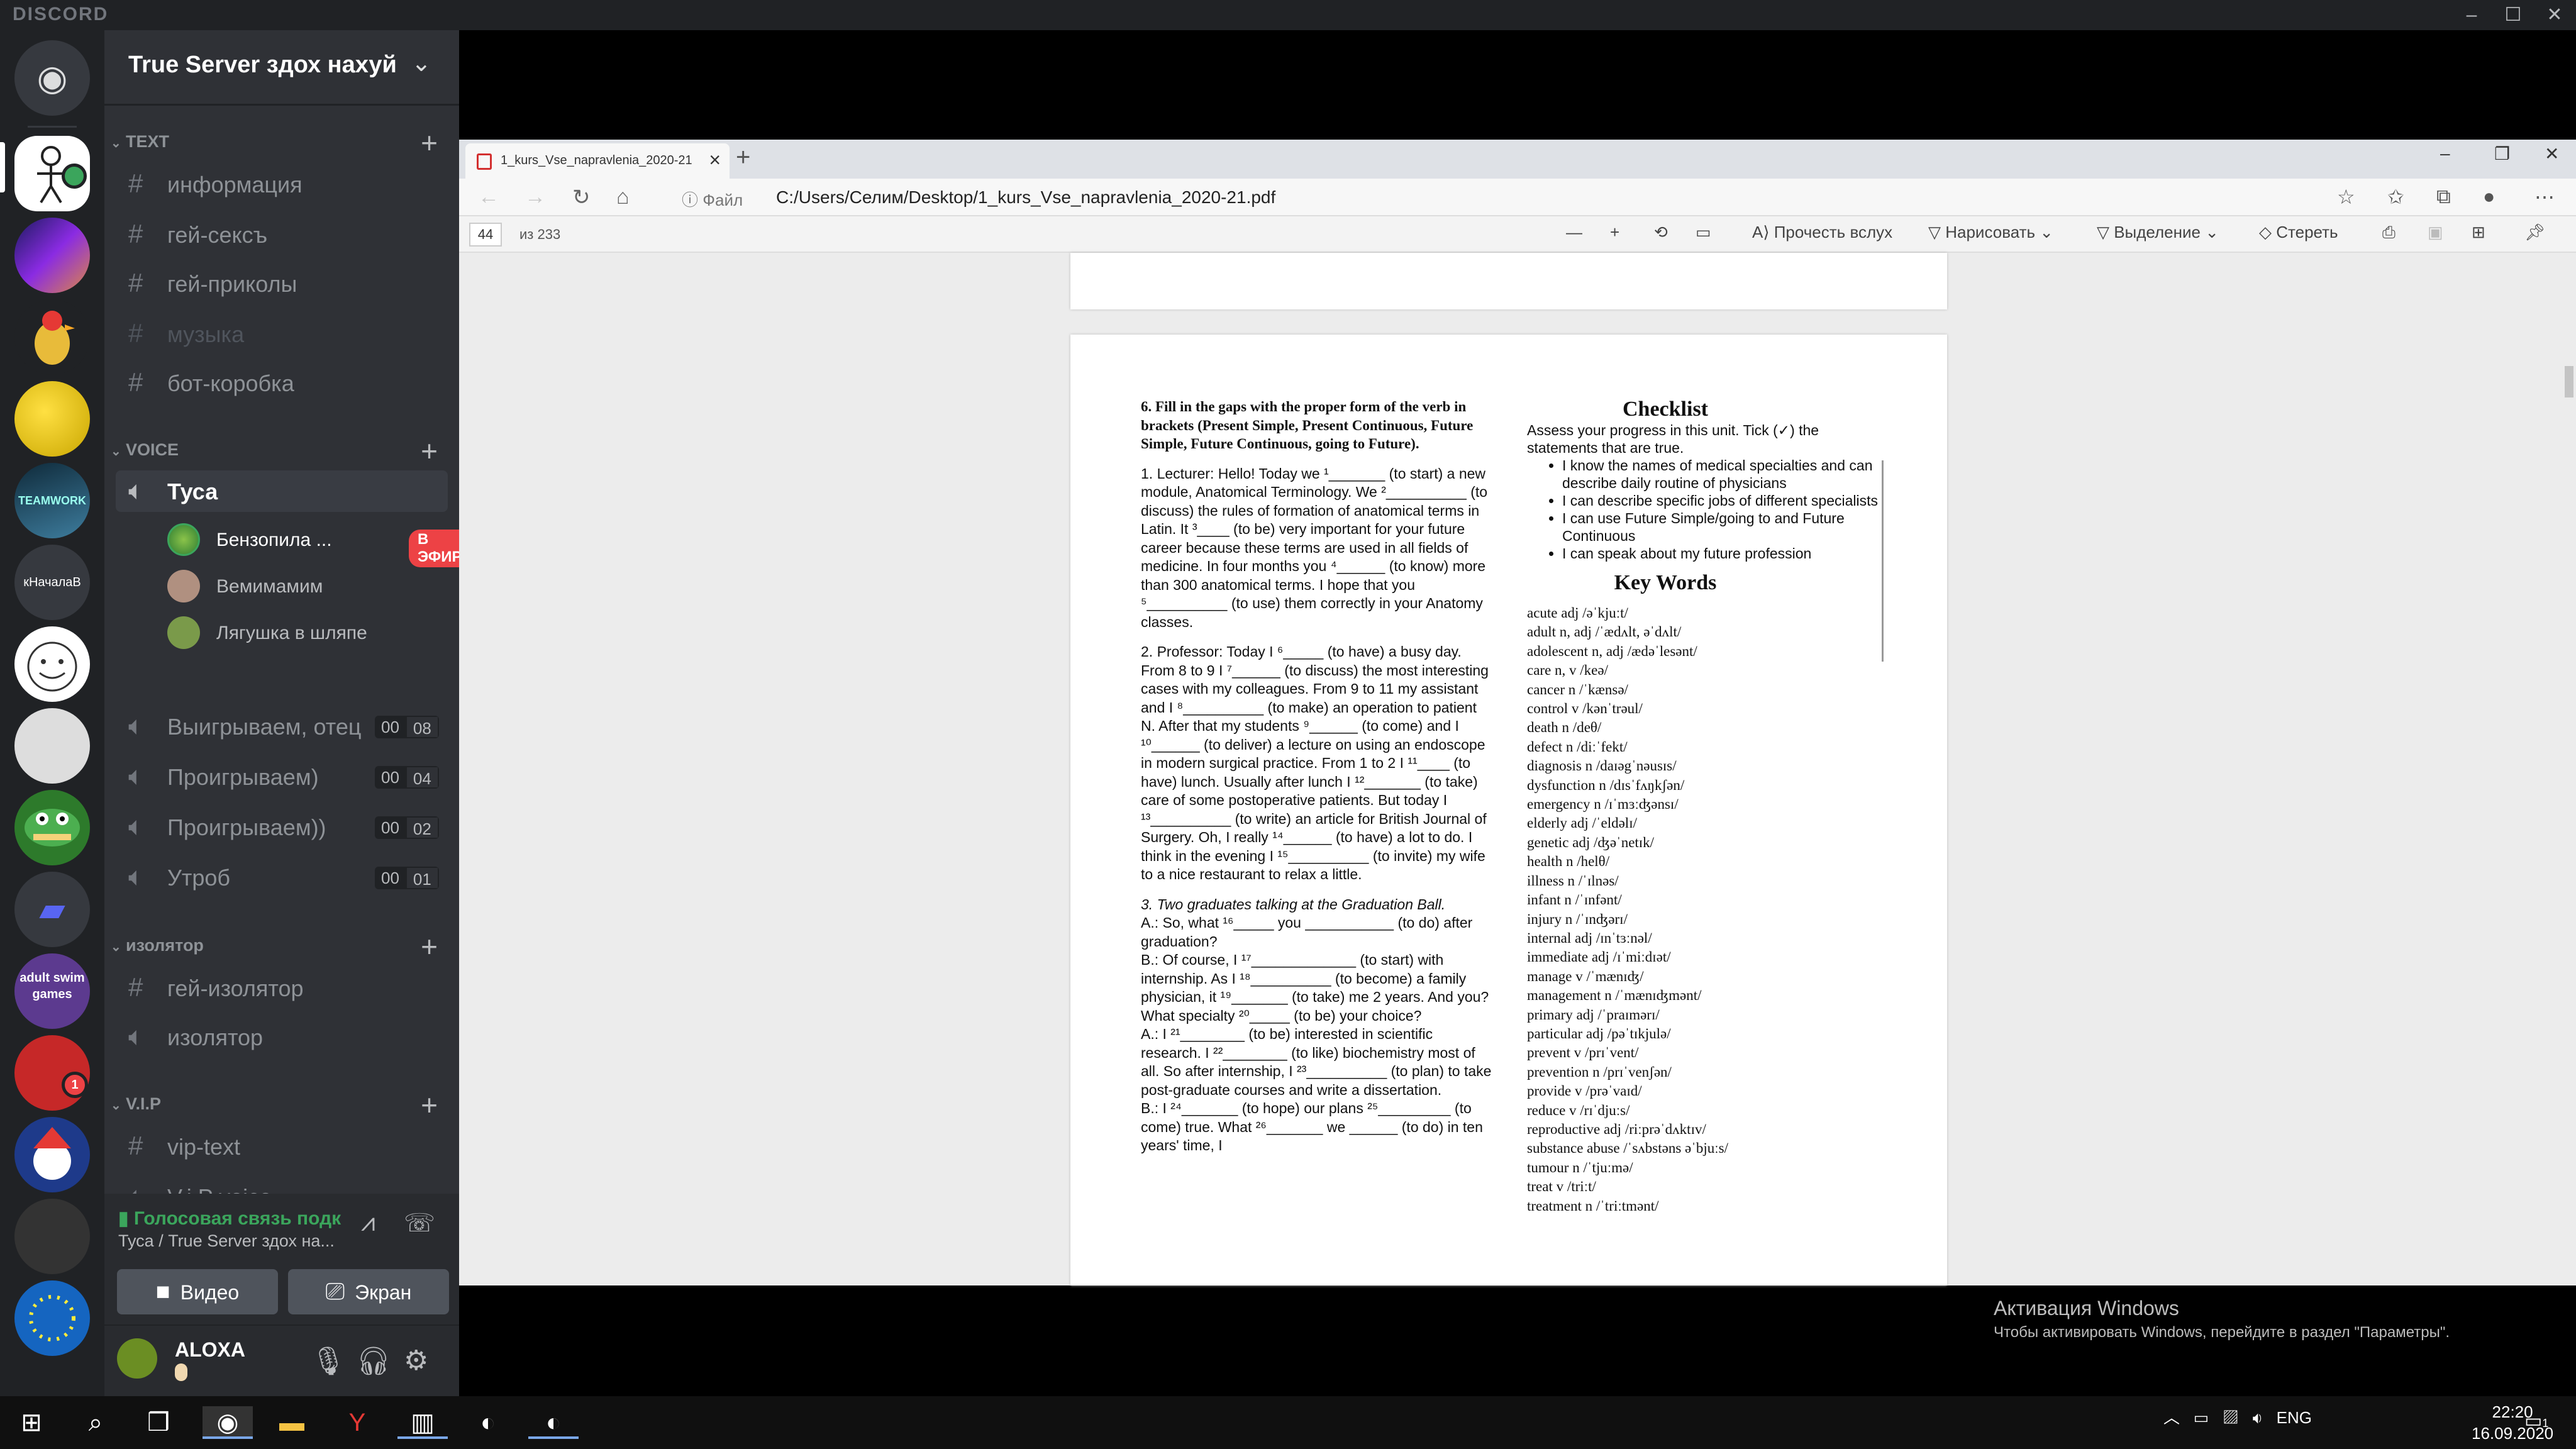  I want to click on channel-bot-korobka: # бот-коробка, so click(282, 383).